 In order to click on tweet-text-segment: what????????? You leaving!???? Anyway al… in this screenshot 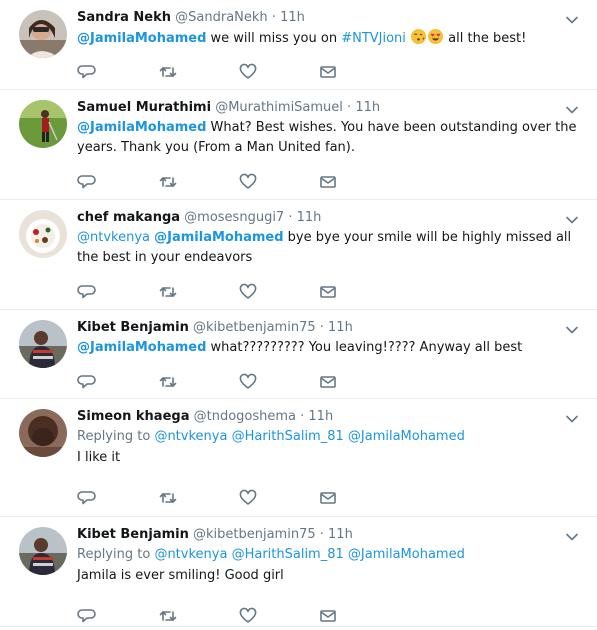, I will do `click(364, 347)`.